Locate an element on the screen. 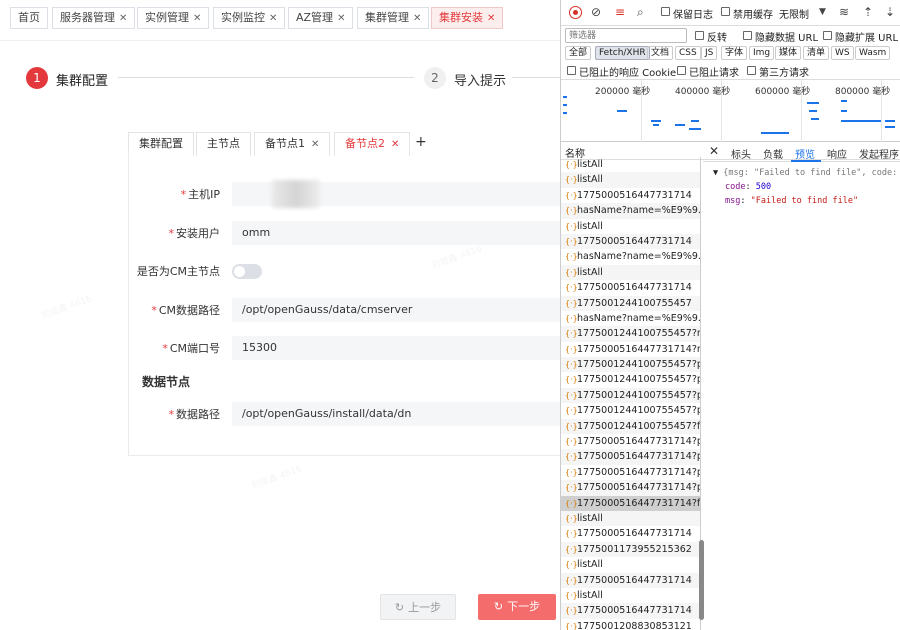 This screenshot has width=900, height=630. wifi-settings-icon: ≋ is located at coordinates (844, 12).